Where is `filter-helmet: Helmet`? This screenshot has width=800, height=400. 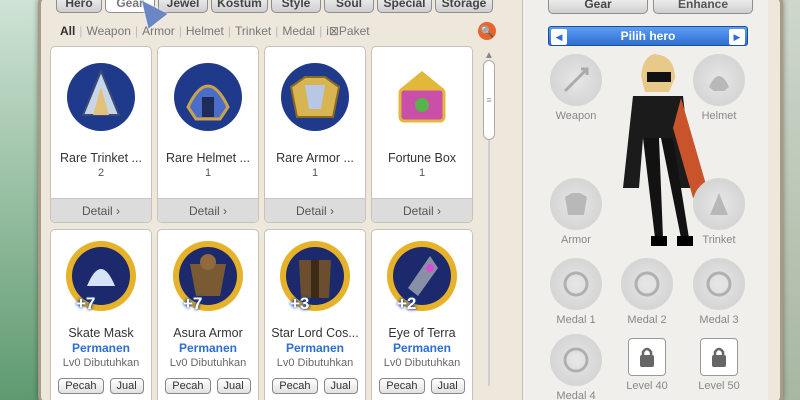 filter-helmet: Helmet is located at coordinates (205, 31).